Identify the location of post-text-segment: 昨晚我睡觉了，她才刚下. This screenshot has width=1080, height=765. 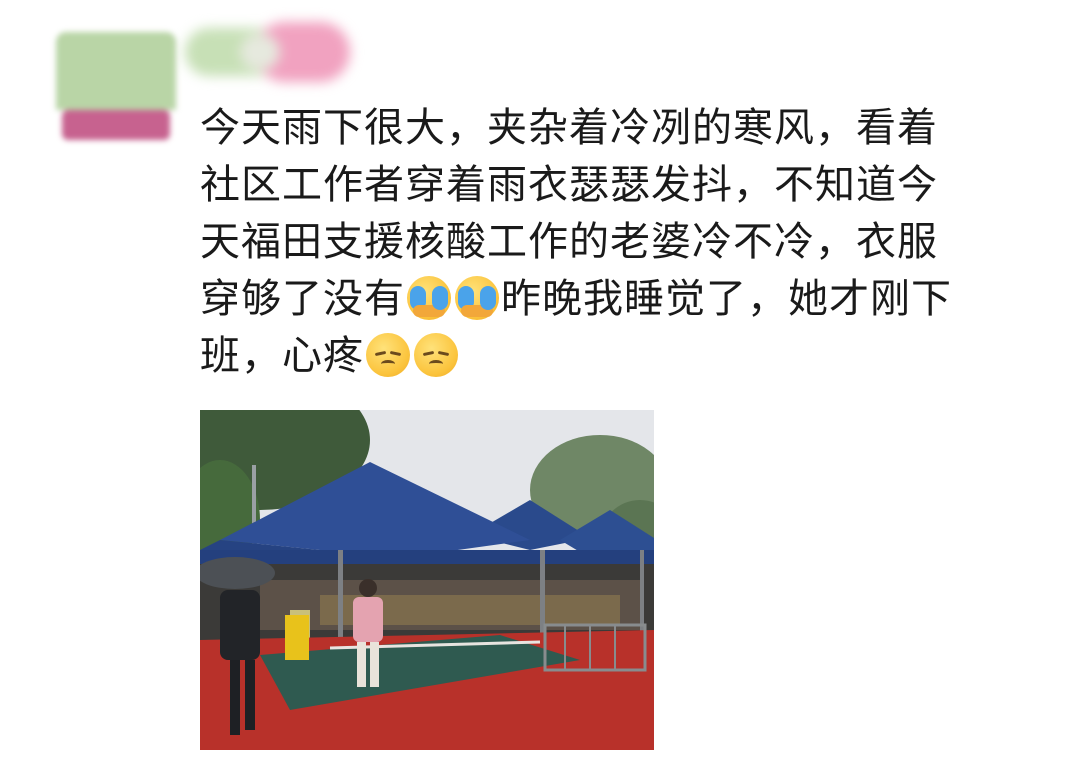
(726, 299).